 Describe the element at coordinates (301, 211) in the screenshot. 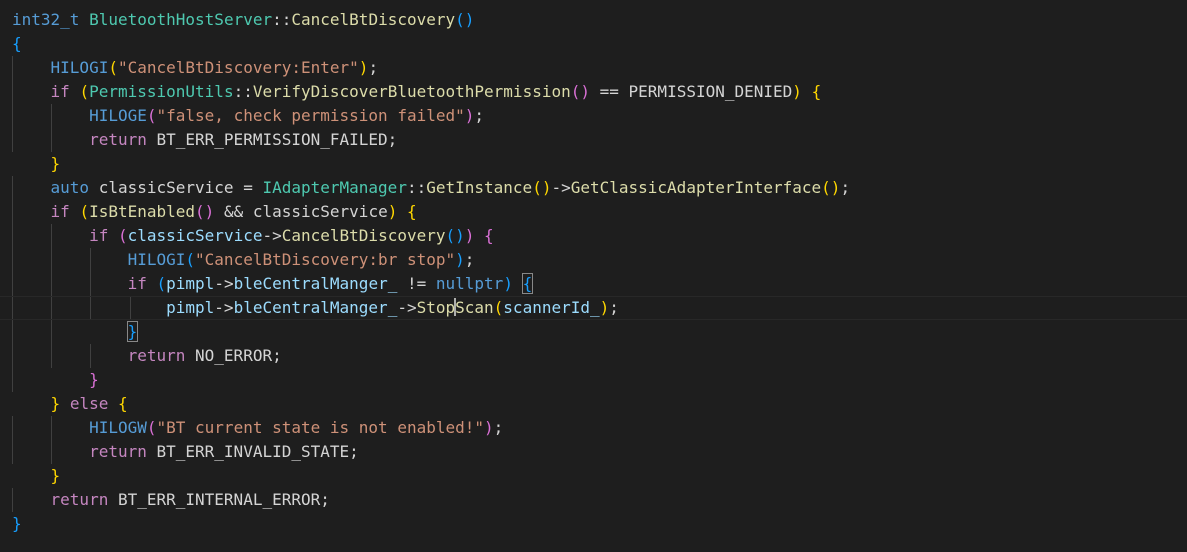

I see `code-token: && classicService` at that location.